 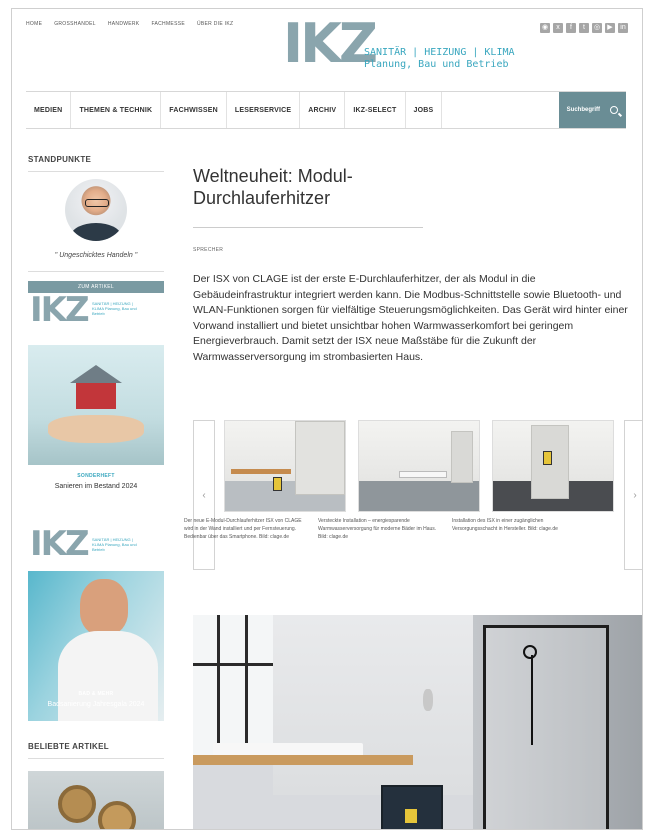 What do you see at coordinates (303, 760) in the screenshot?
I see `hero-counter` at bounding box center [303, 760].